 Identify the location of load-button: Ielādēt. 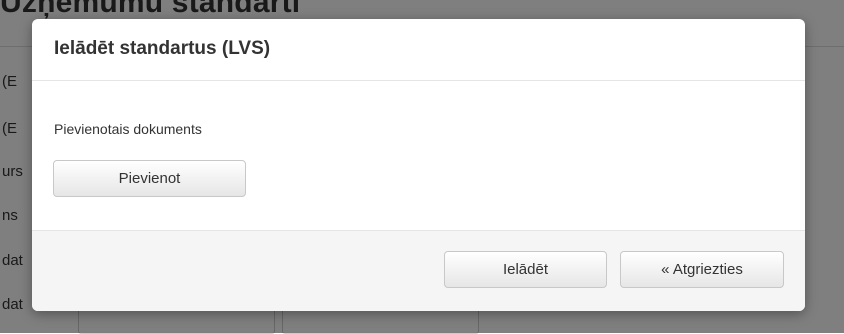
(525, 269).